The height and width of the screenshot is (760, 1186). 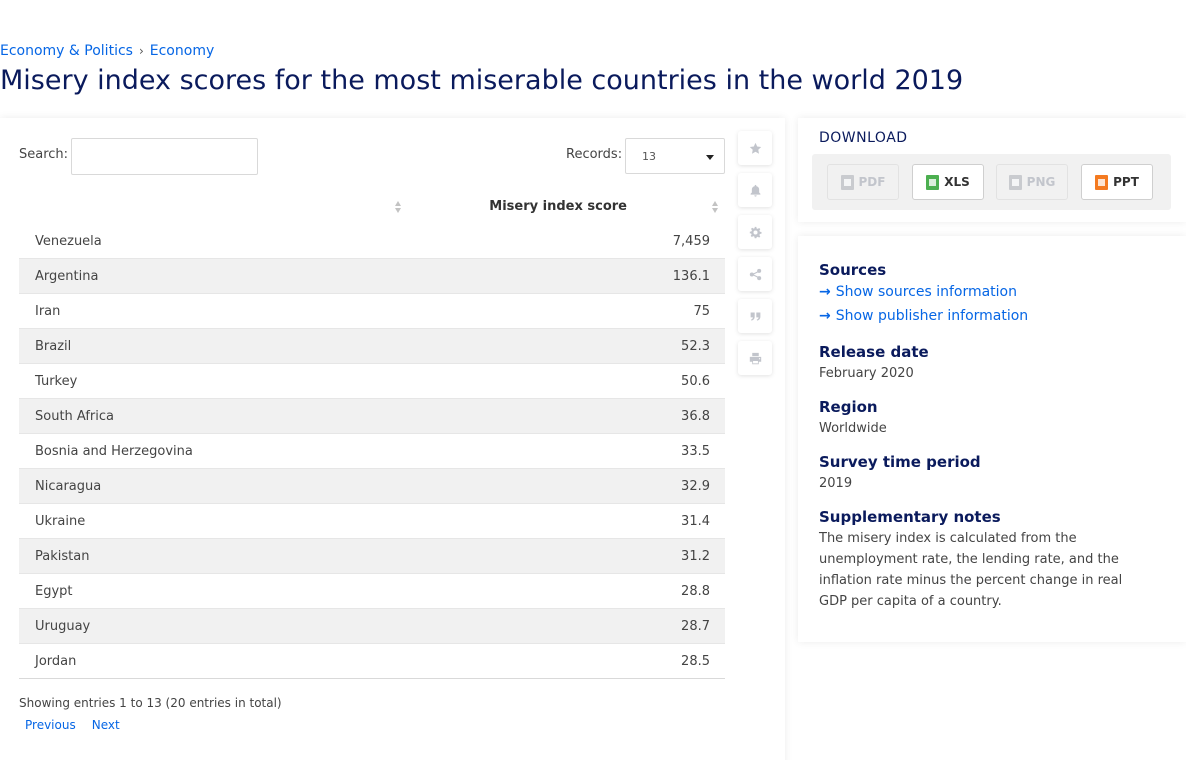 What do you see at coordinates (372, 521) in the screenshot?
I see `table-row: Ukraine 31.4` at bounding box center [372, 521].